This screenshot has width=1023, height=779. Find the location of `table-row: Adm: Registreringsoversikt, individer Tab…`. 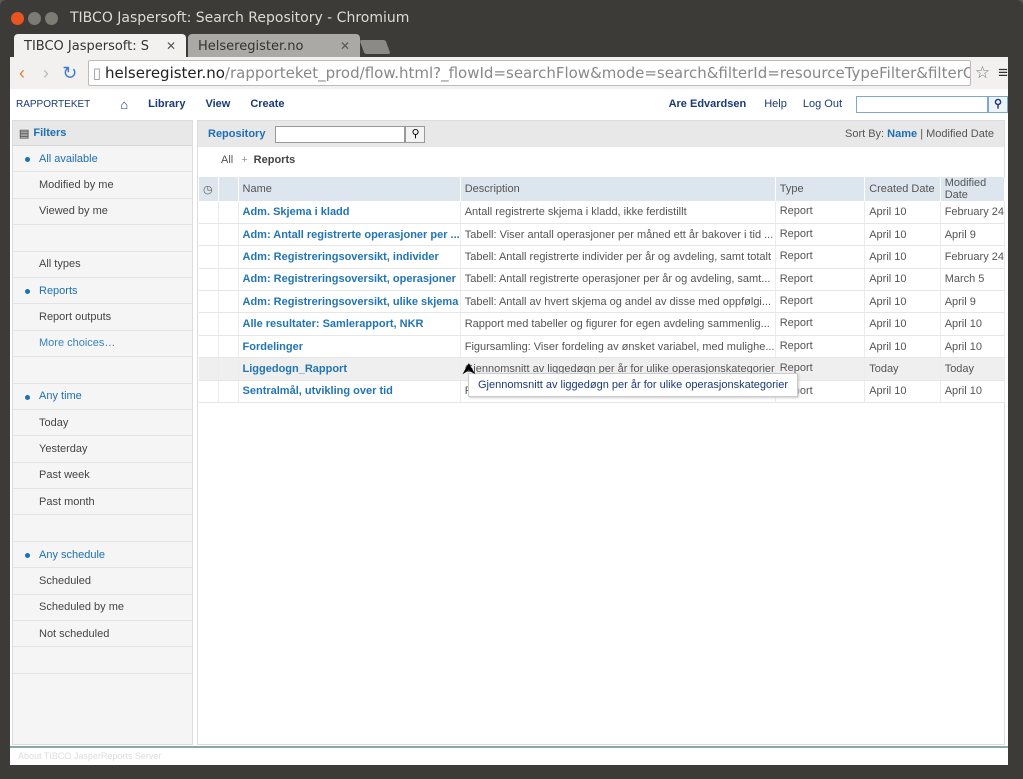

table-row: Adm: Registreringsoversikt, individer Tab… is located at coordinates (602, 257).